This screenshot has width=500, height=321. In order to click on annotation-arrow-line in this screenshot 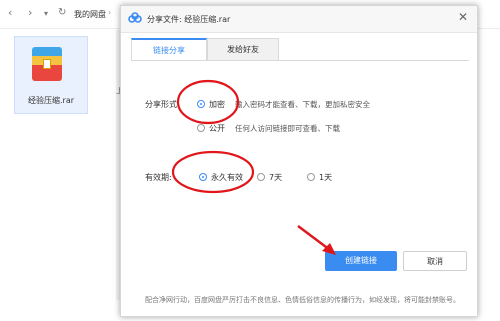, I will do `click(314, 238)`.